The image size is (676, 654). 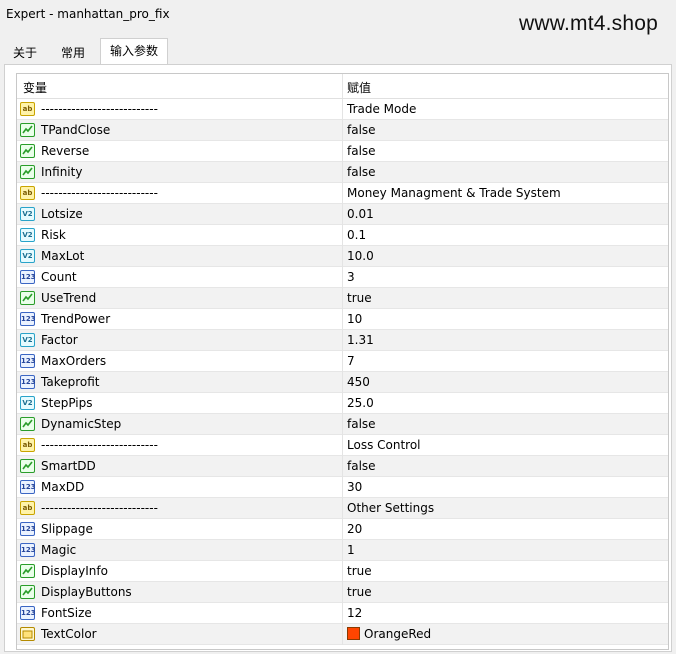 I want to click on variable-value: Trade Mode, so click(x=381, y=109).